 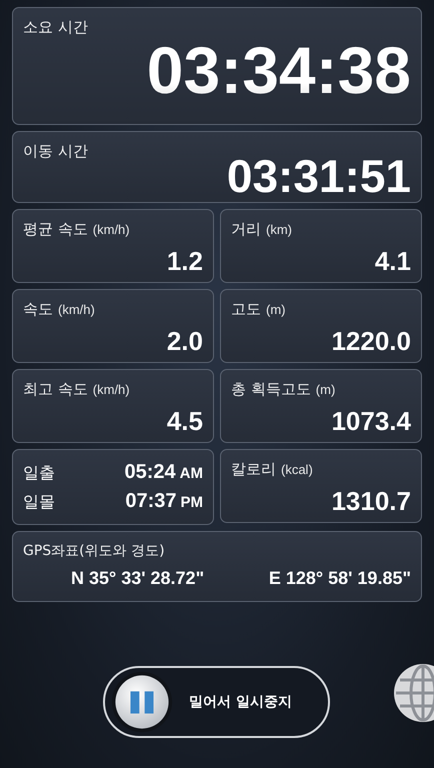 What do you see at coordinates (137, 578) in the screenshot?
I see `latitude-value: N 35° 33' 28.72"` at bounding box center [137, 578].